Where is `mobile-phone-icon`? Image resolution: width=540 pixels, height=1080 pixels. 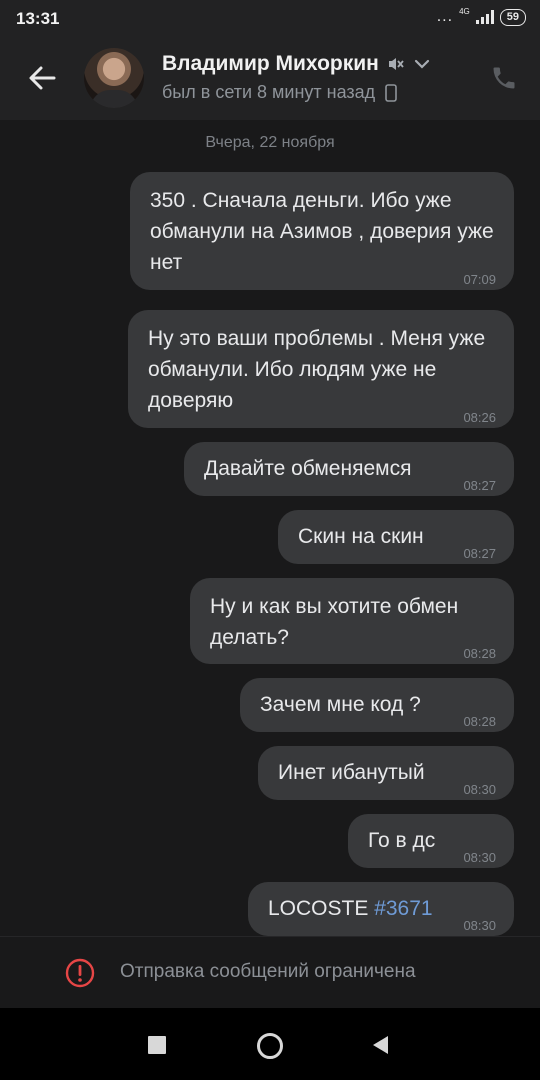 mobile-phone-icon is located at coordinates (391, 92).